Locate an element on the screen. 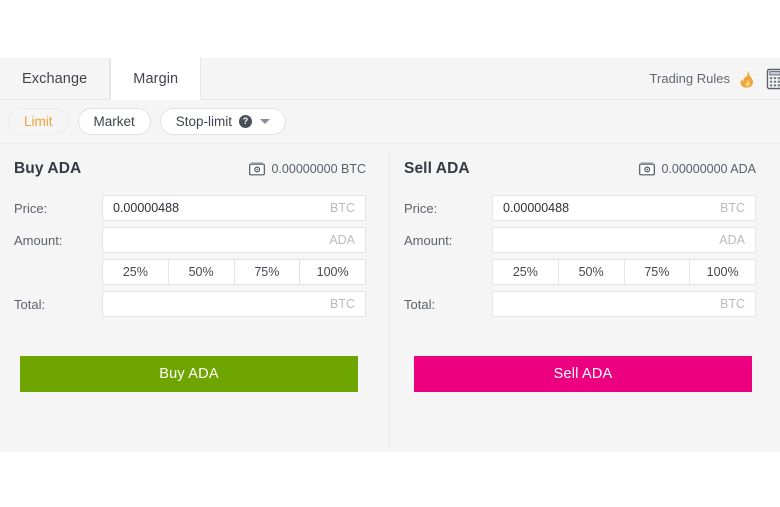  sell-percent-row: 25% 50% 75% 100% is located at coordinates (580, 272).